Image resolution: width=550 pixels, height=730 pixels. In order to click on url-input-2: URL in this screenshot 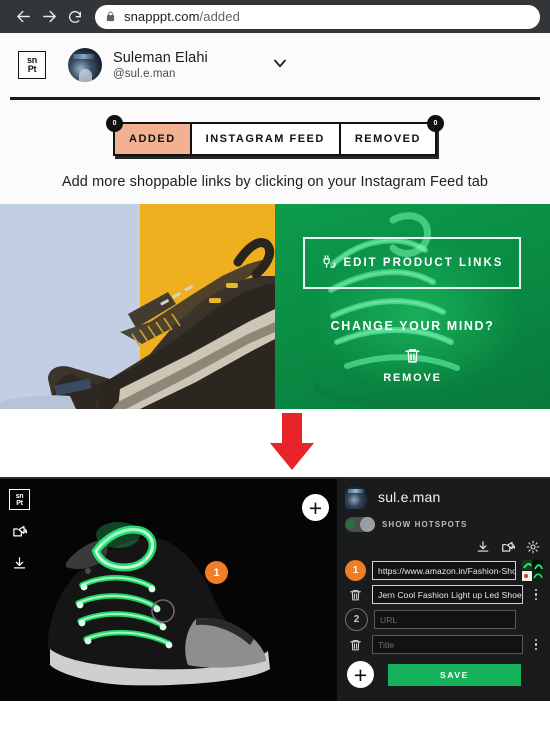, I will do `click(445, 619)`.